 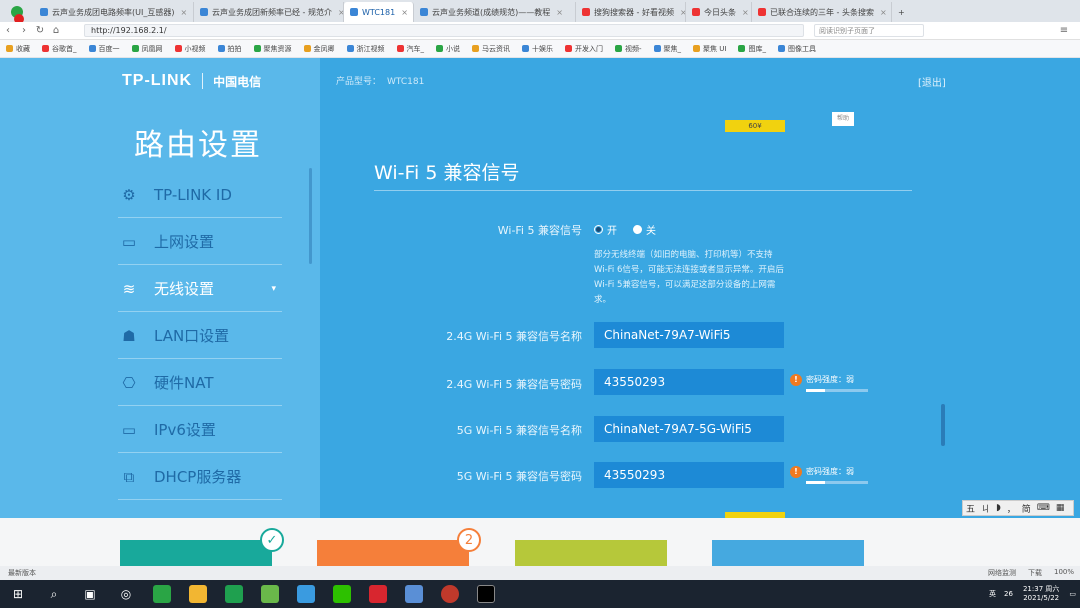 I want to click on content-scrollbar, so click(x=943, y=425).